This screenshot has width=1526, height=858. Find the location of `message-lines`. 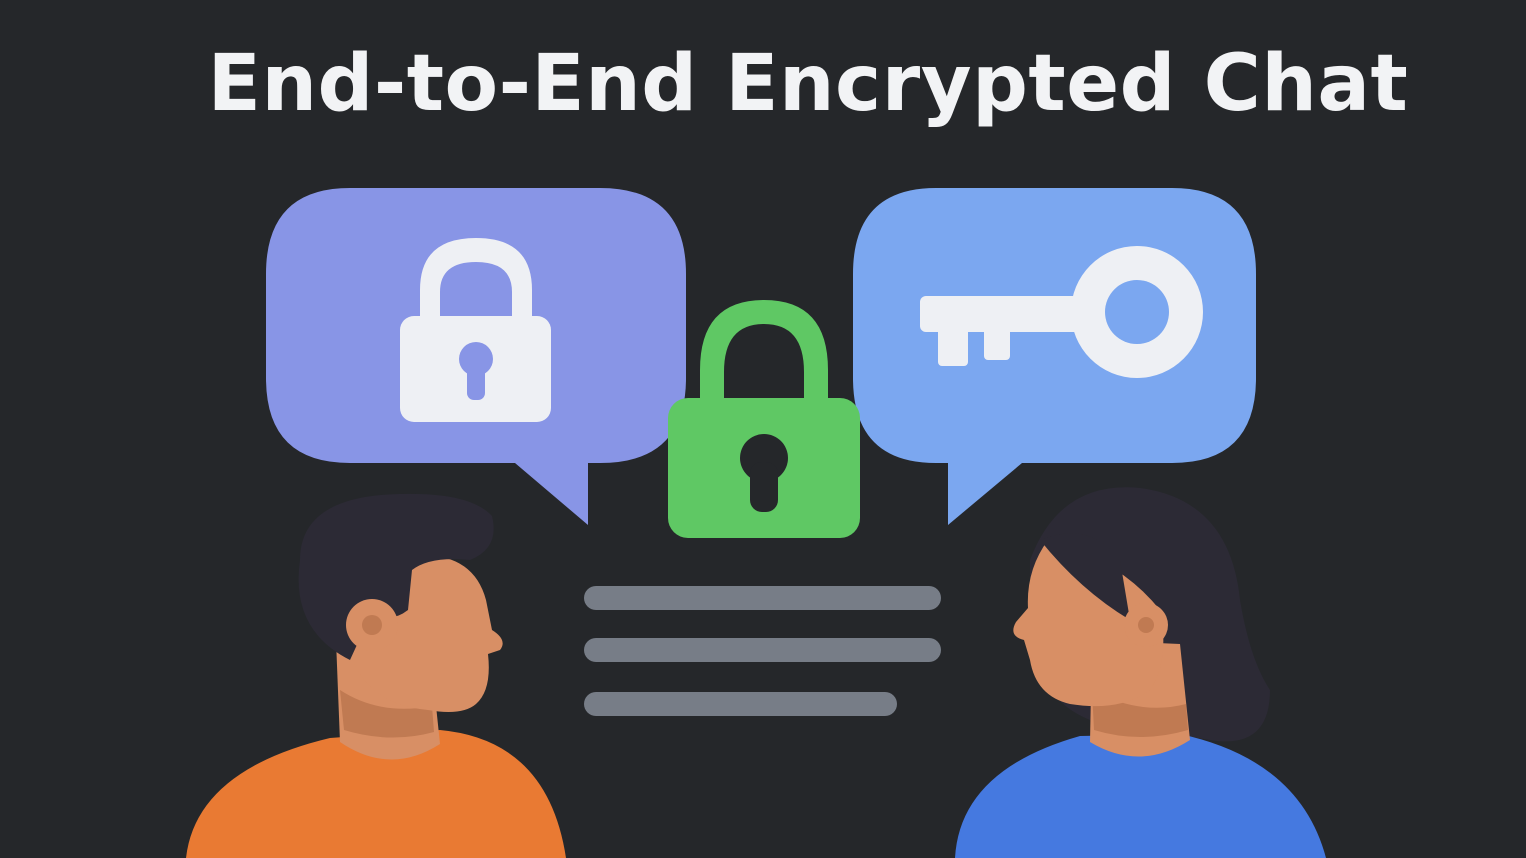

message-lines is located at coordinates (762, 651).